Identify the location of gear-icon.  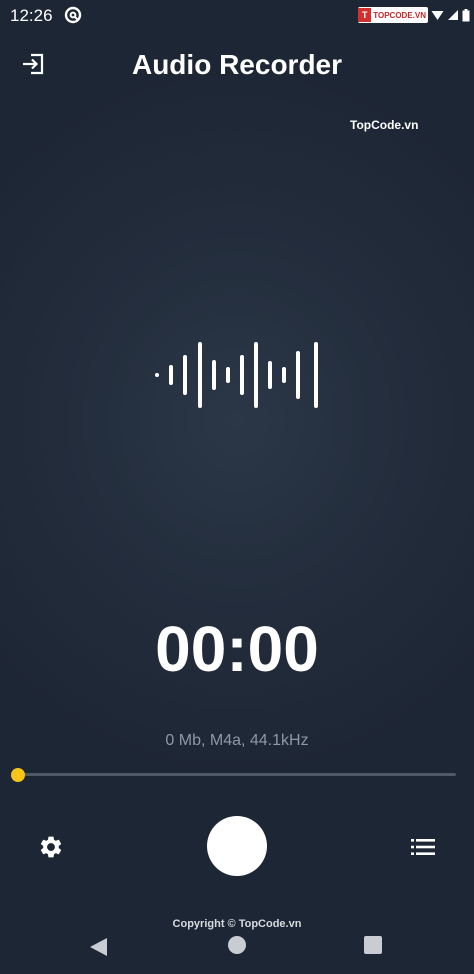
(51, 847).